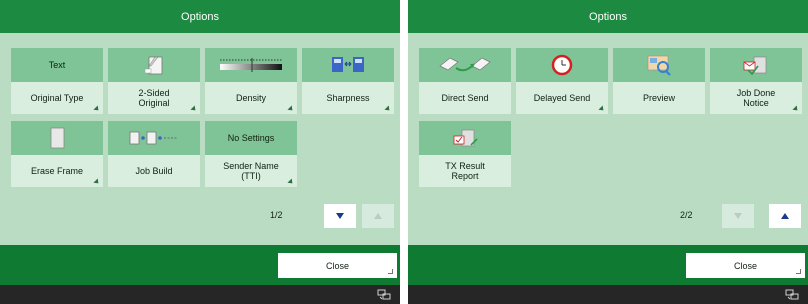 This screenshot has height=304, width=808. I want to click on tile-tx-result-report: TX Result Report, so click(465, 154).